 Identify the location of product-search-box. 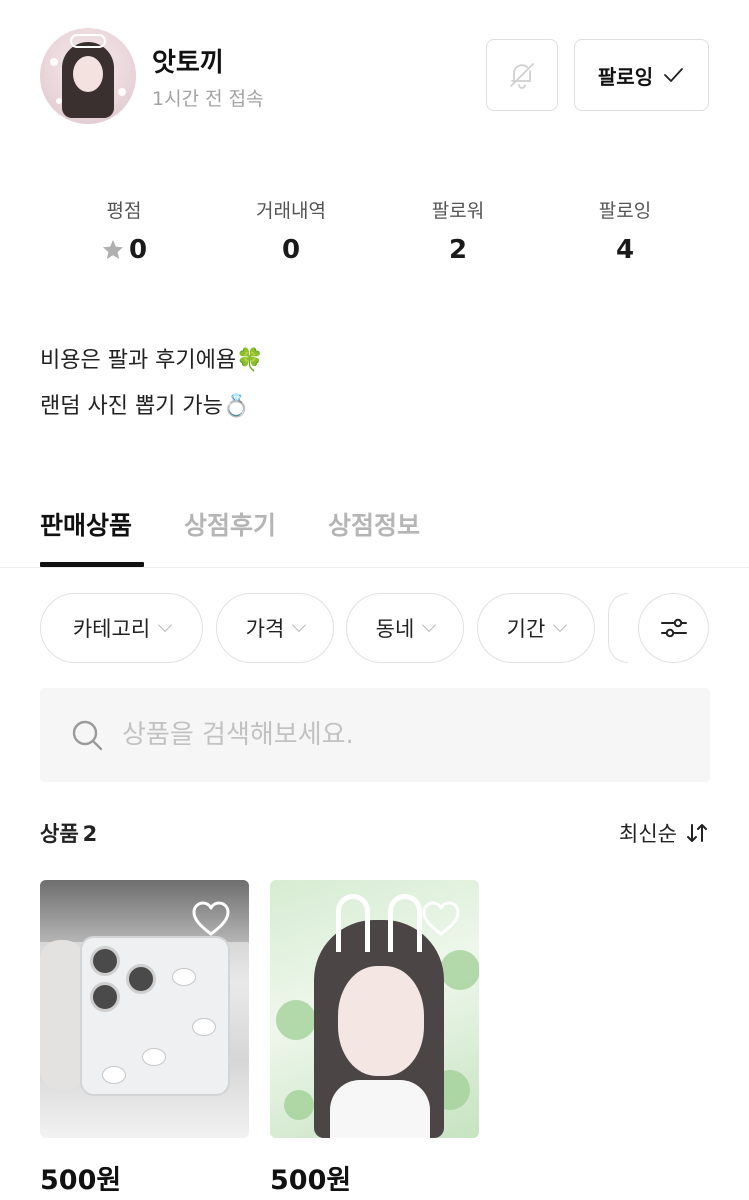
(375, 735).